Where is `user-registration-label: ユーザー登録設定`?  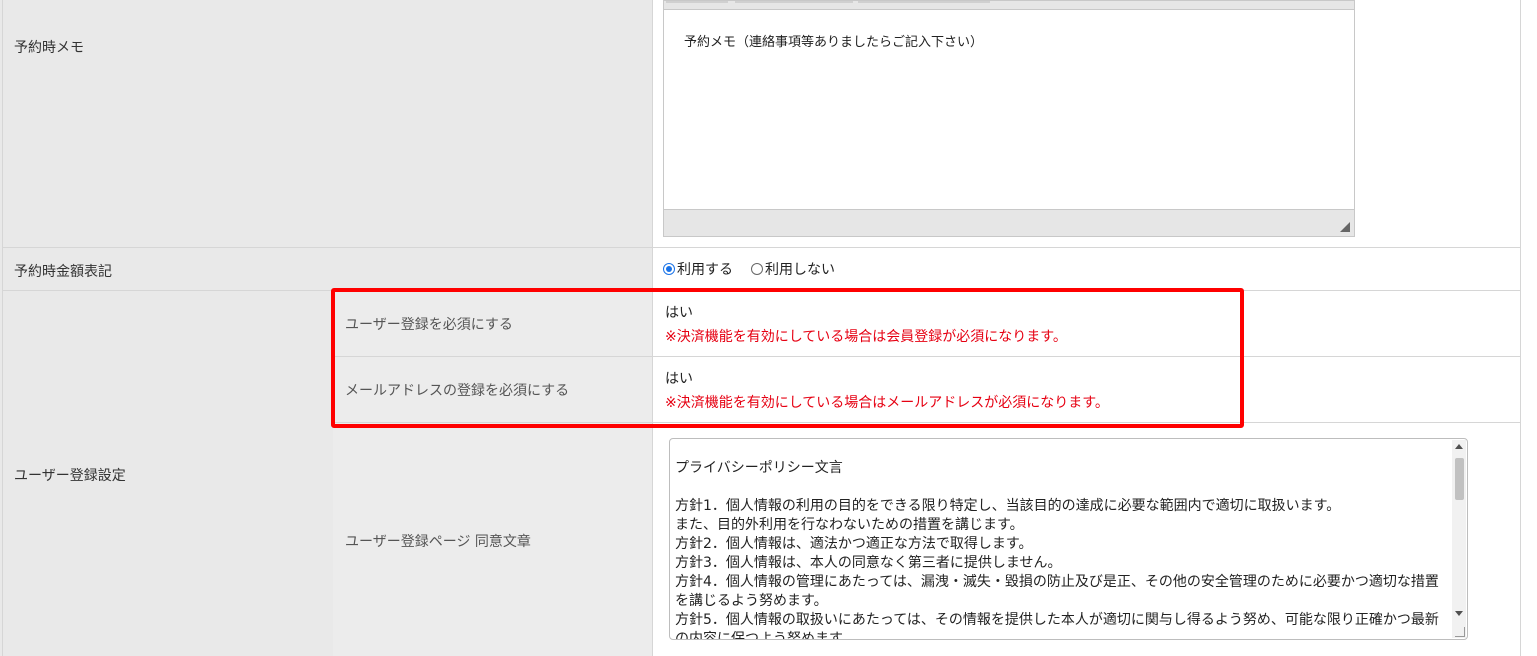
user-registration-label: ユーザー登録設定 is located at coordinates (70, 476).